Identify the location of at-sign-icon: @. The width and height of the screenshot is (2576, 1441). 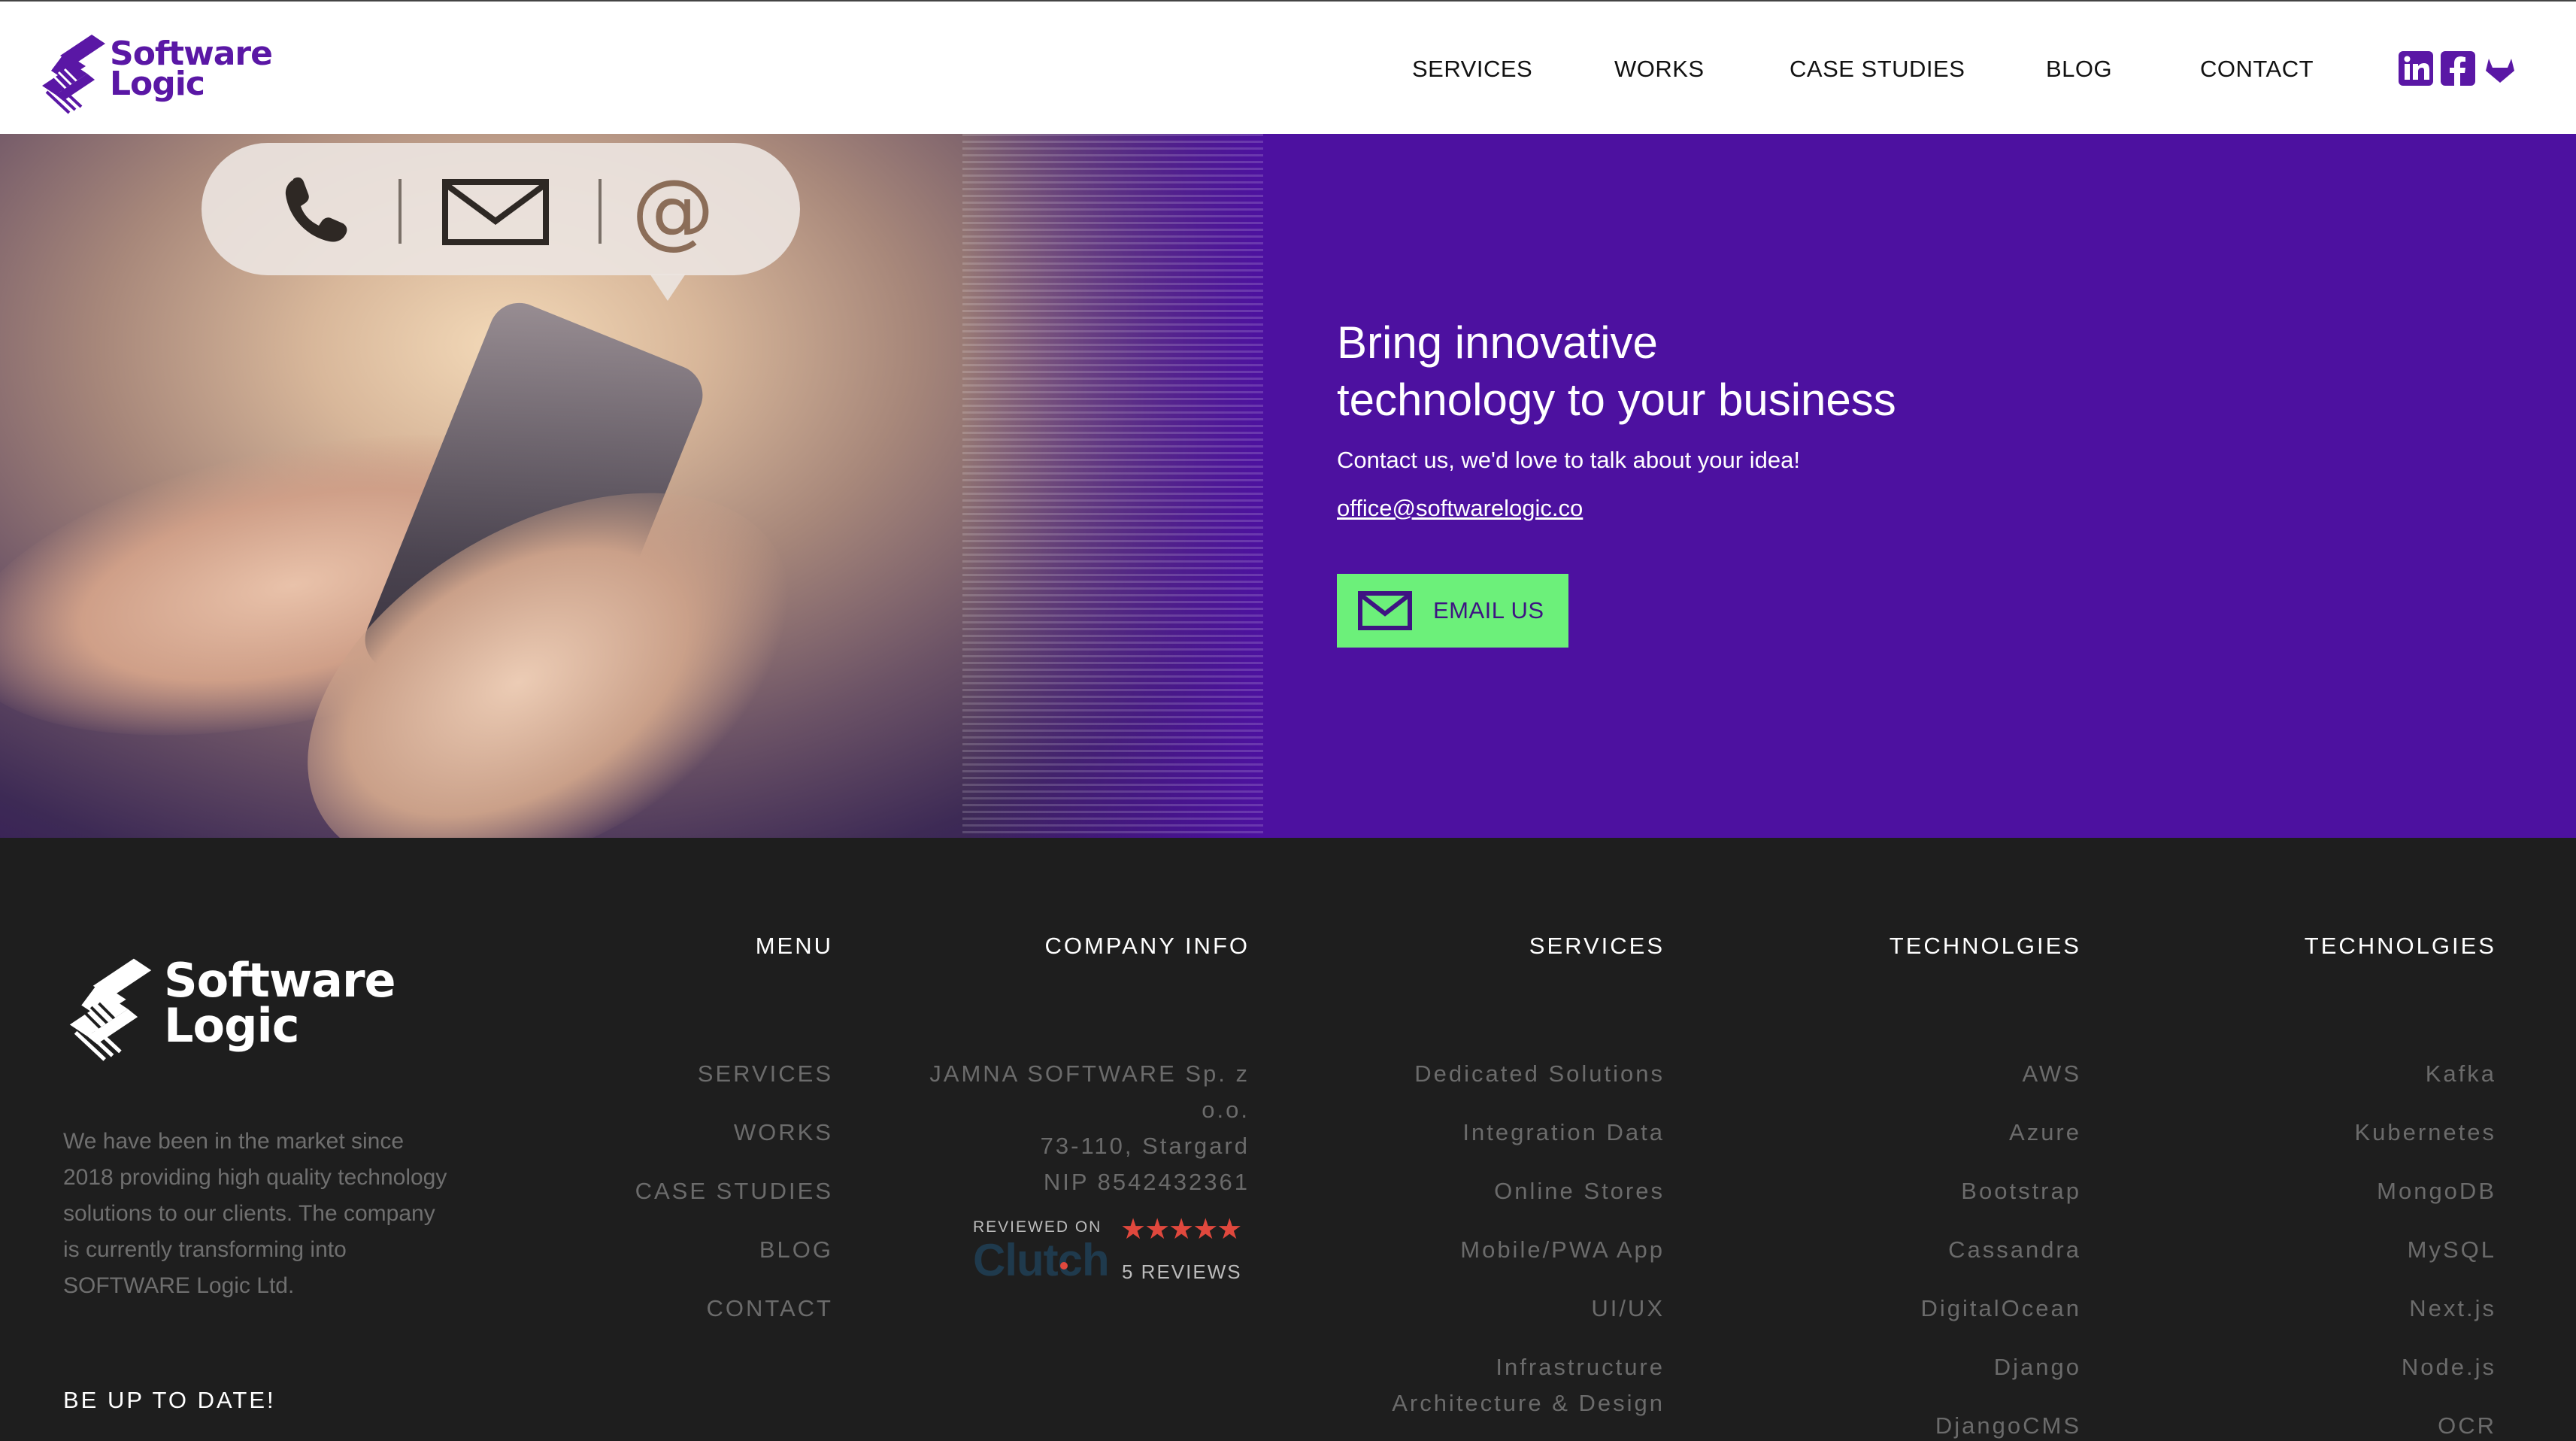
(673, 210).